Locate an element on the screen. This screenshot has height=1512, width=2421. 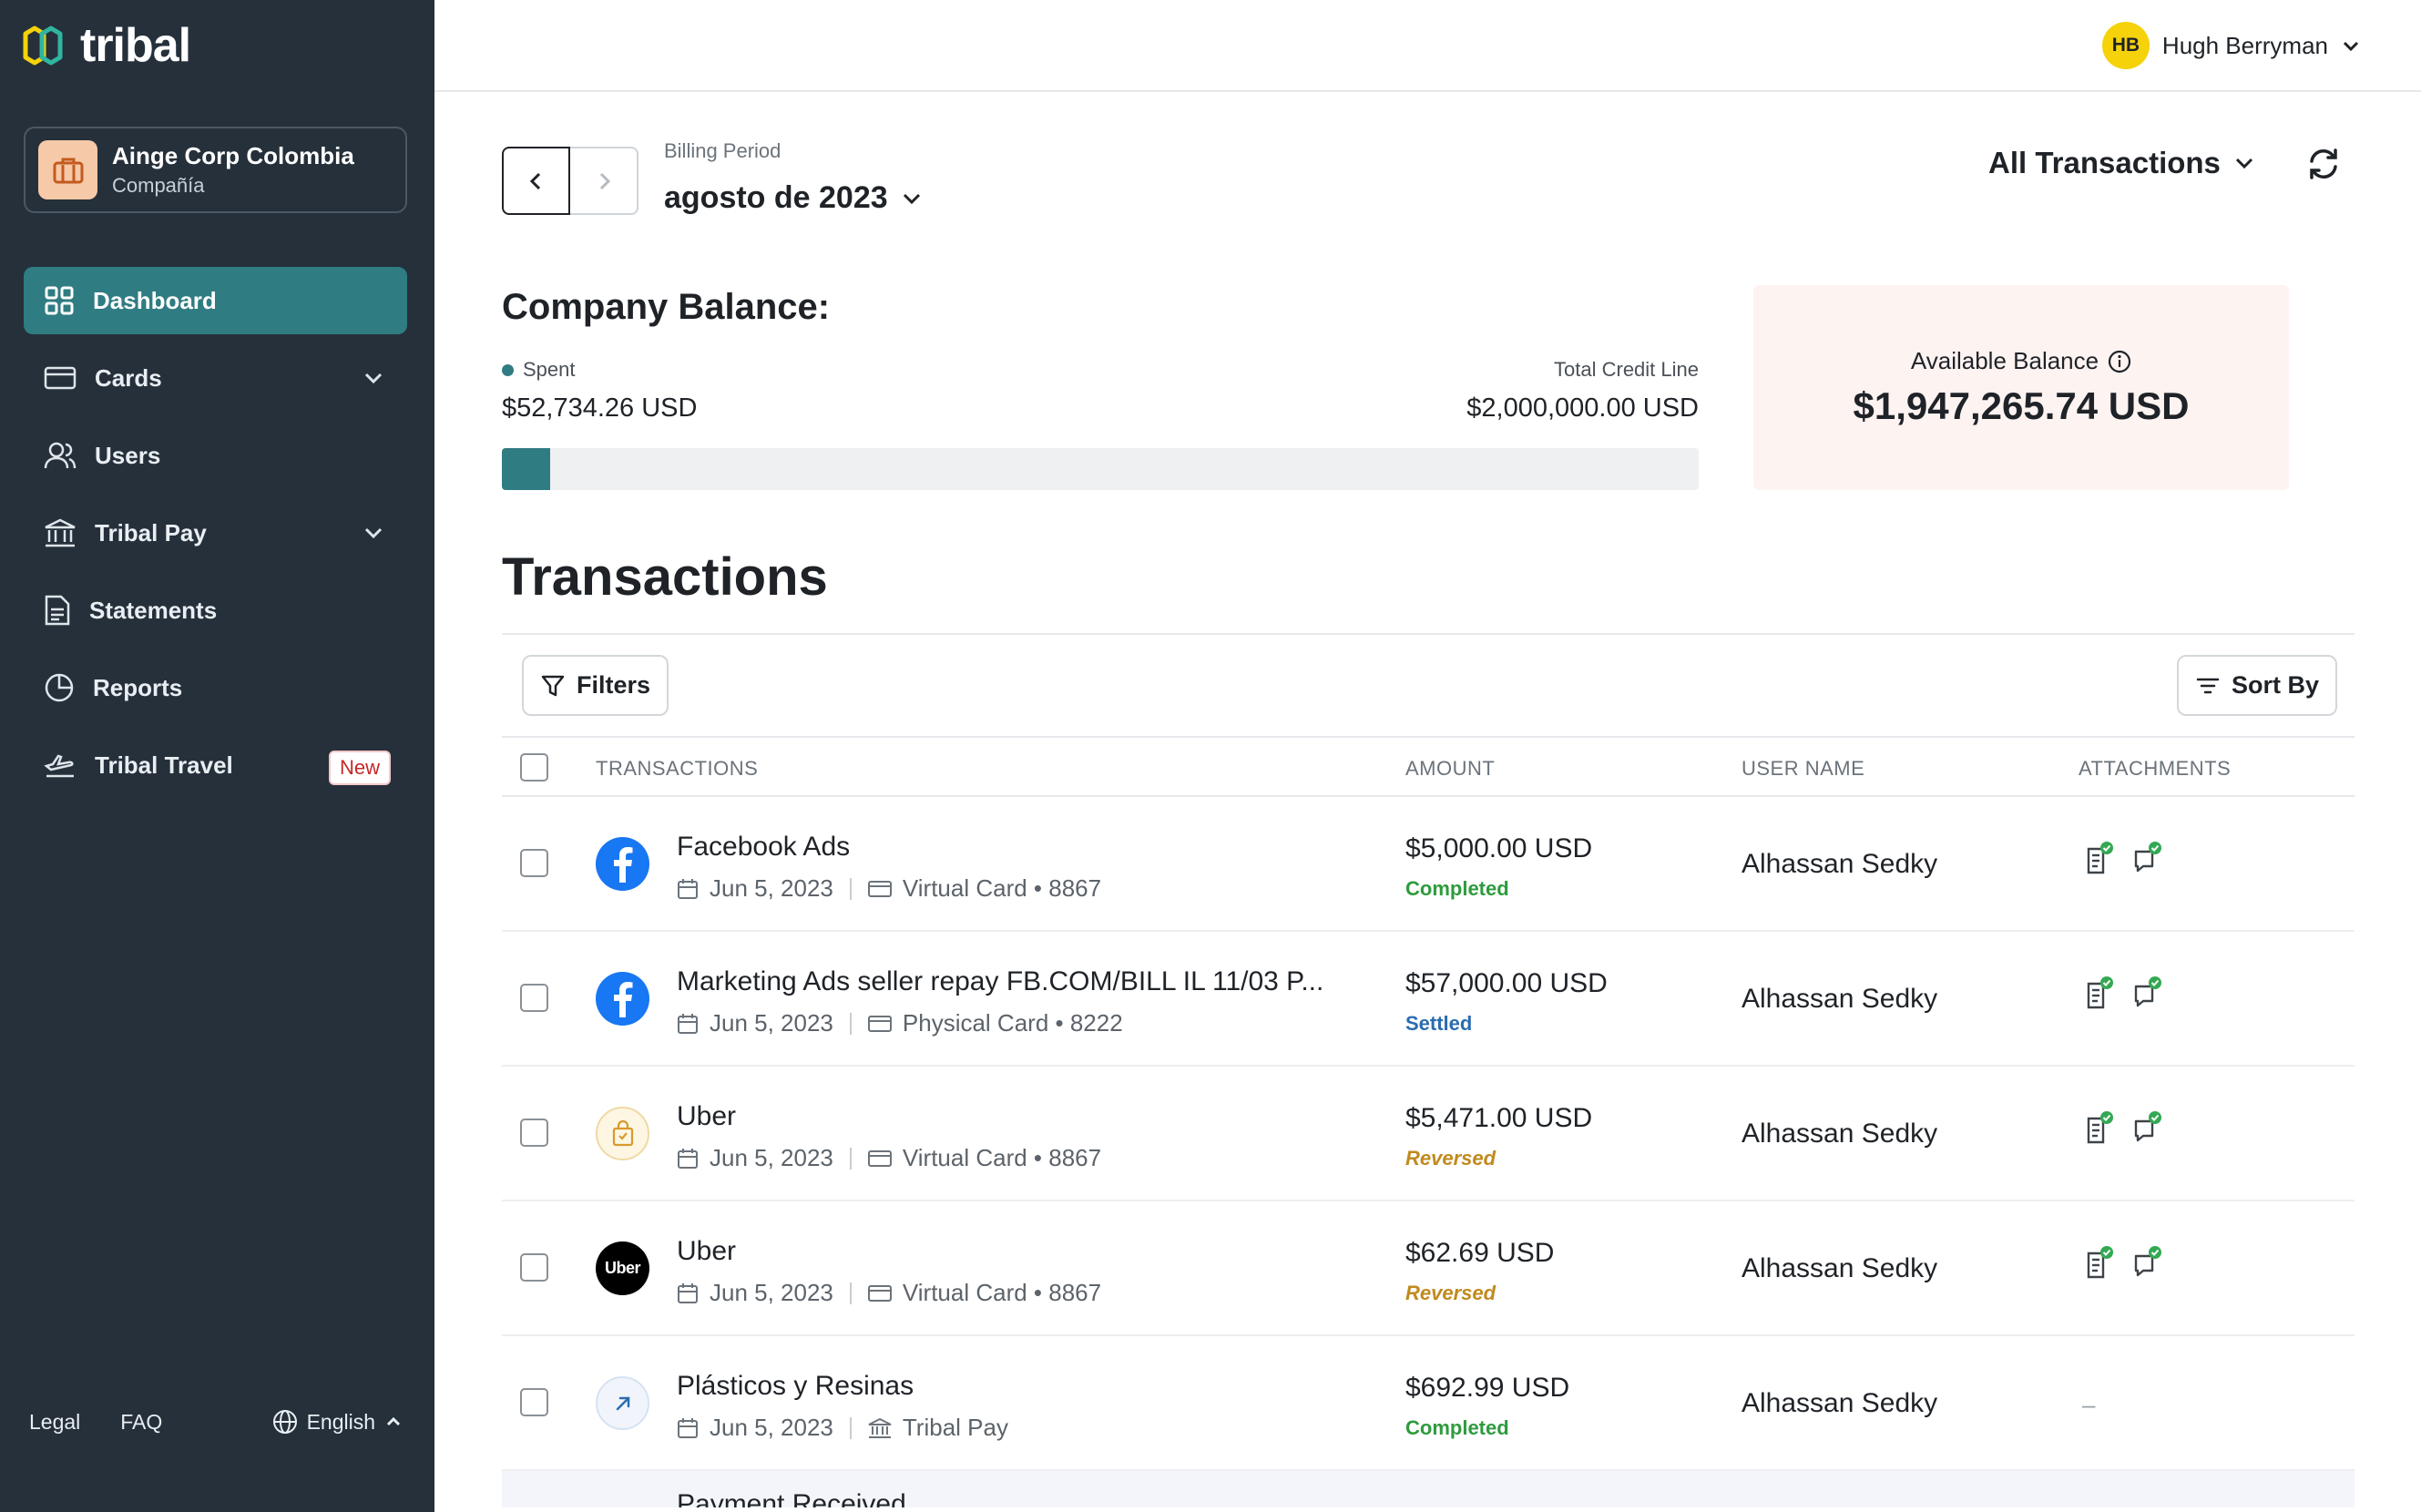
chevron-left-icon is located at coordinates (534, 180).